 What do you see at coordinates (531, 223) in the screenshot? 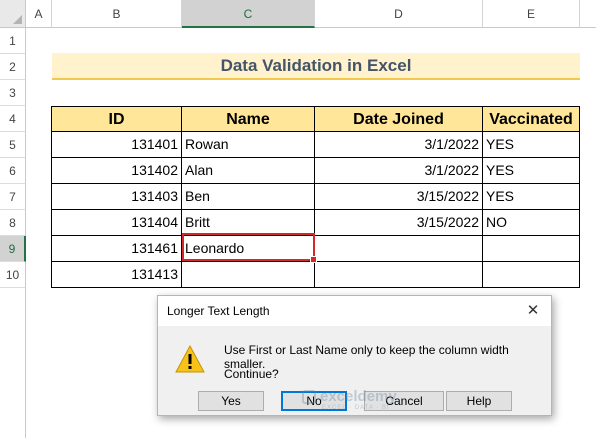
I see `cell-vaccinated: NO` at bounding box center [531, 223].